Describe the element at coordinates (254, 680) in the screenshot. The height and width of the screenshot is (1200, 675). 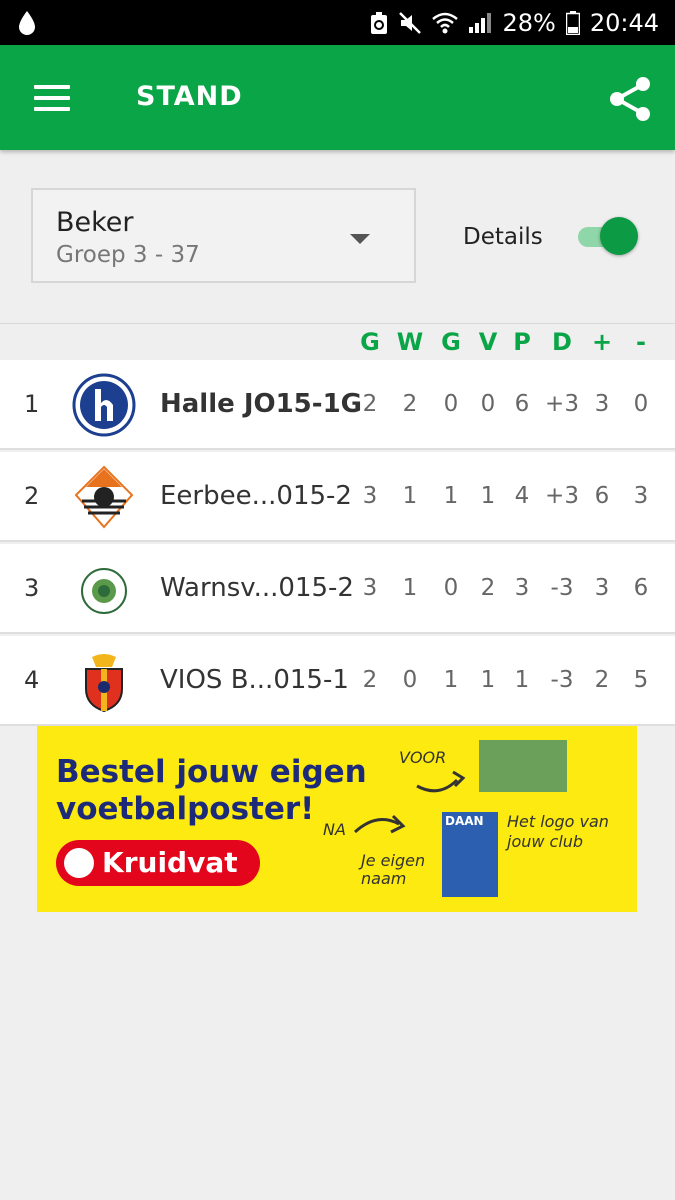
I see `team-name: VIOS B...015-1` at that location.